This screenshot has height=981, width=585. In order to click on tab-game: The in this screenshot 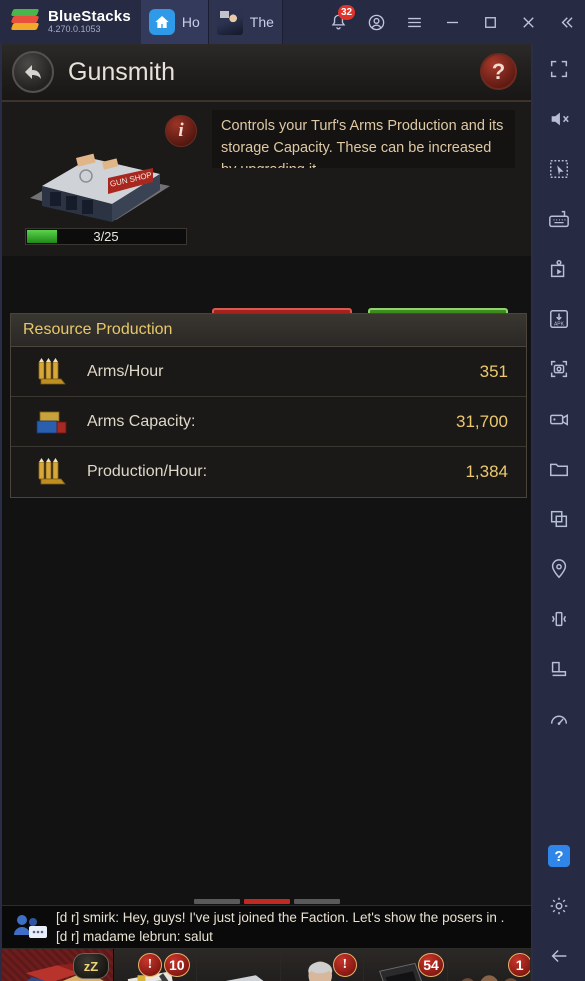, I will do `click(245, 22)`.